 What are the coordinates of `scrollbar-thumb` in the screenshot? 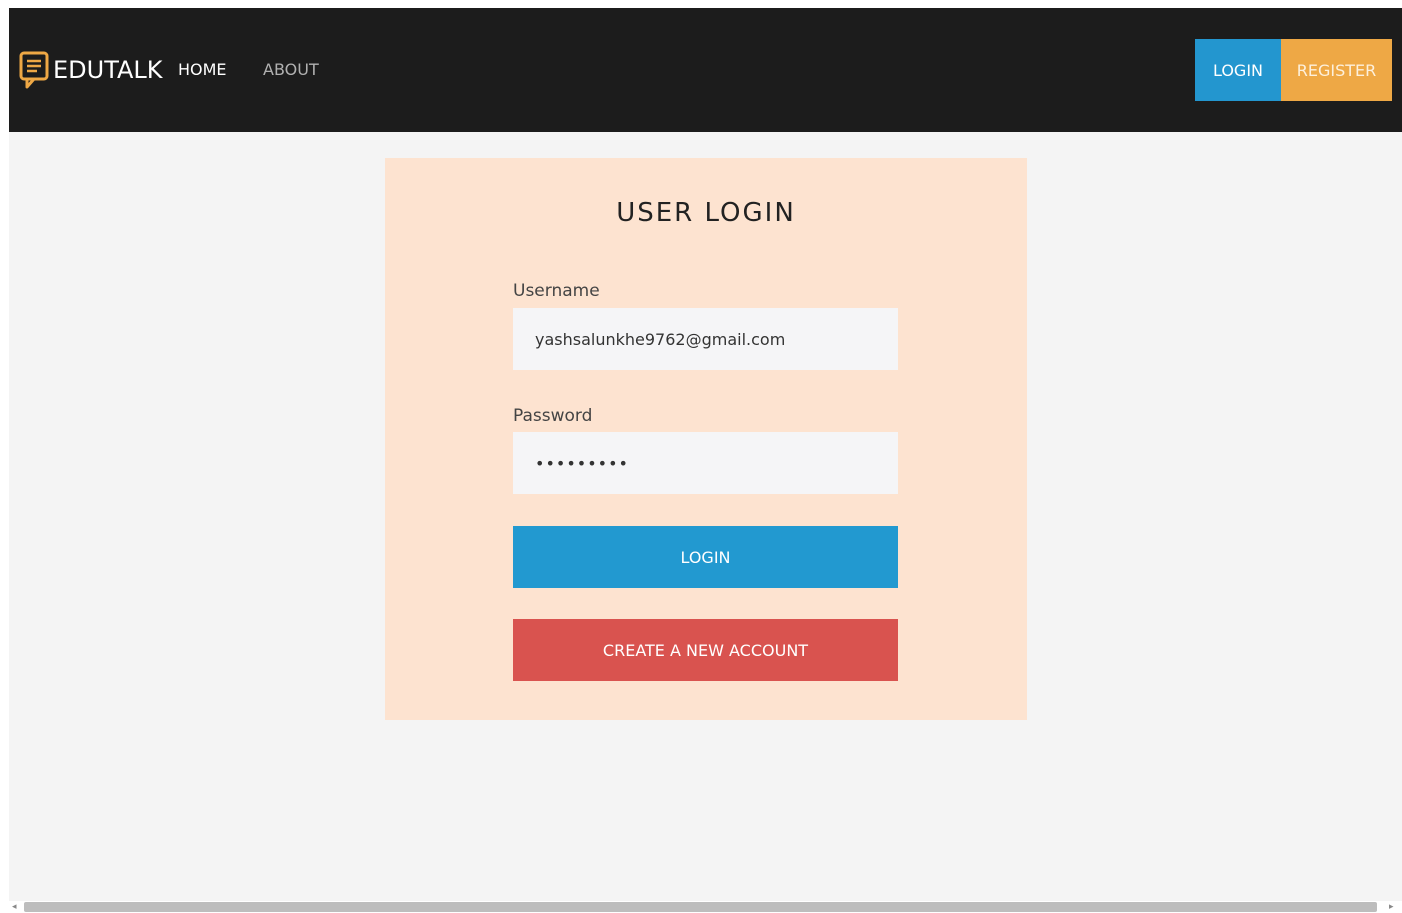 It's located at (700, 907).